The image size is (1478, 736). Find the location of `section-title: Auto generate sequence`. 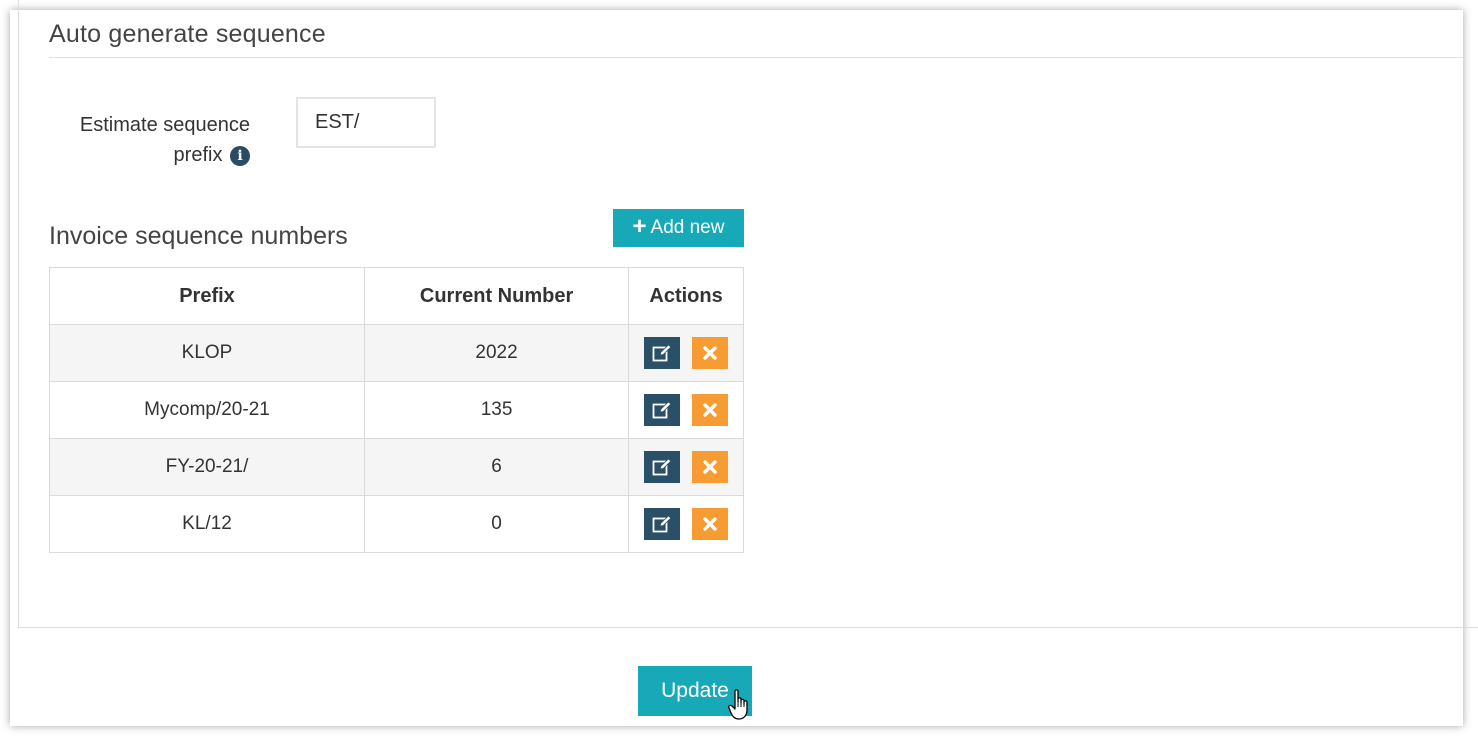

section-title: Auto generate sequence is located at coordinates (187, 34).